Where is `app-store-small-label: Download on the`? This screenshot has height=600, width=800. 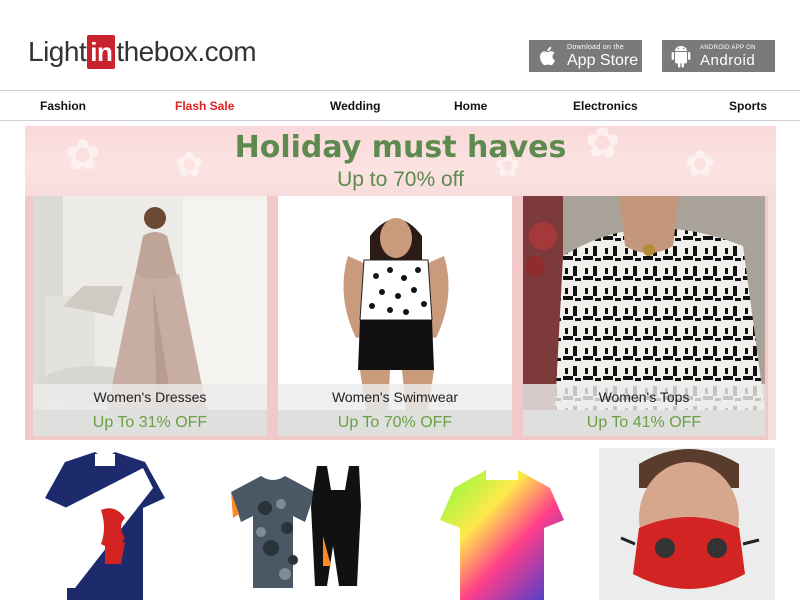
app-store-small-label: Download on the is located at coordinates (596, 47).